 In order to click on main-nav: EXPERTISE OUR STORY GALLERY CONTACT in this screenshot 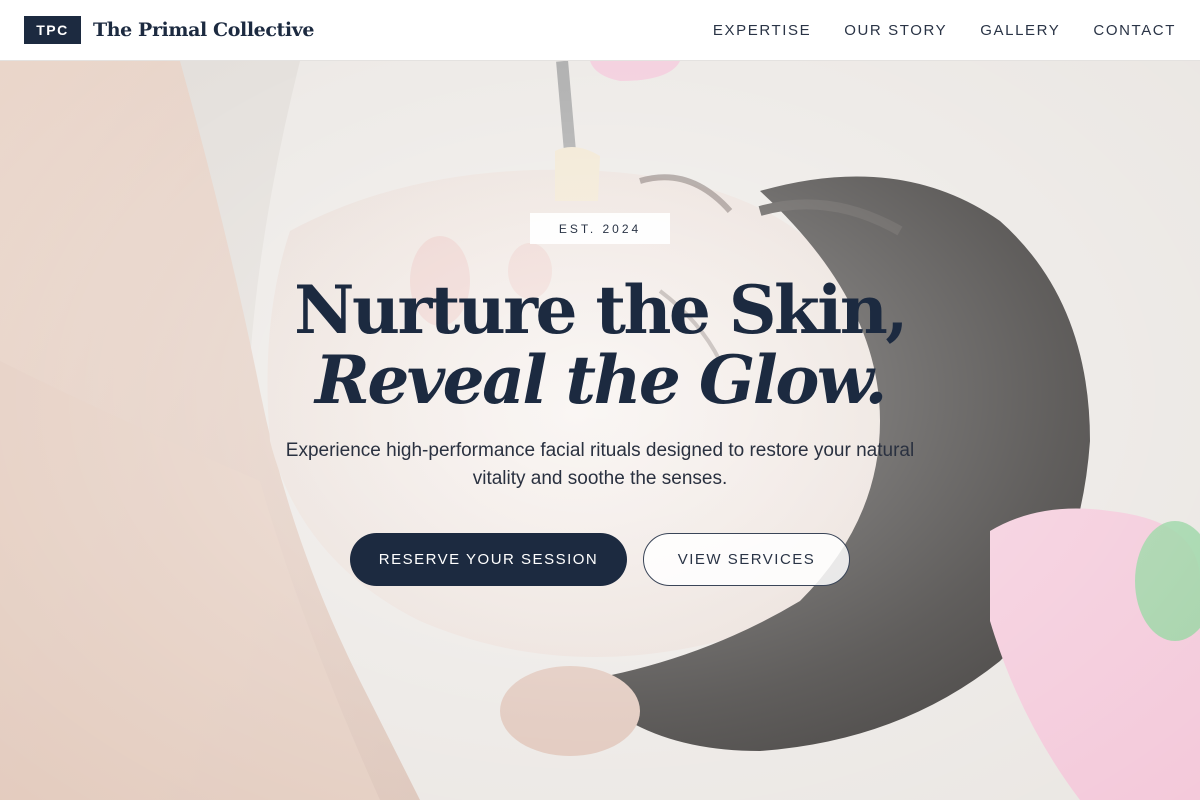, I will do `click(944, 30)`.